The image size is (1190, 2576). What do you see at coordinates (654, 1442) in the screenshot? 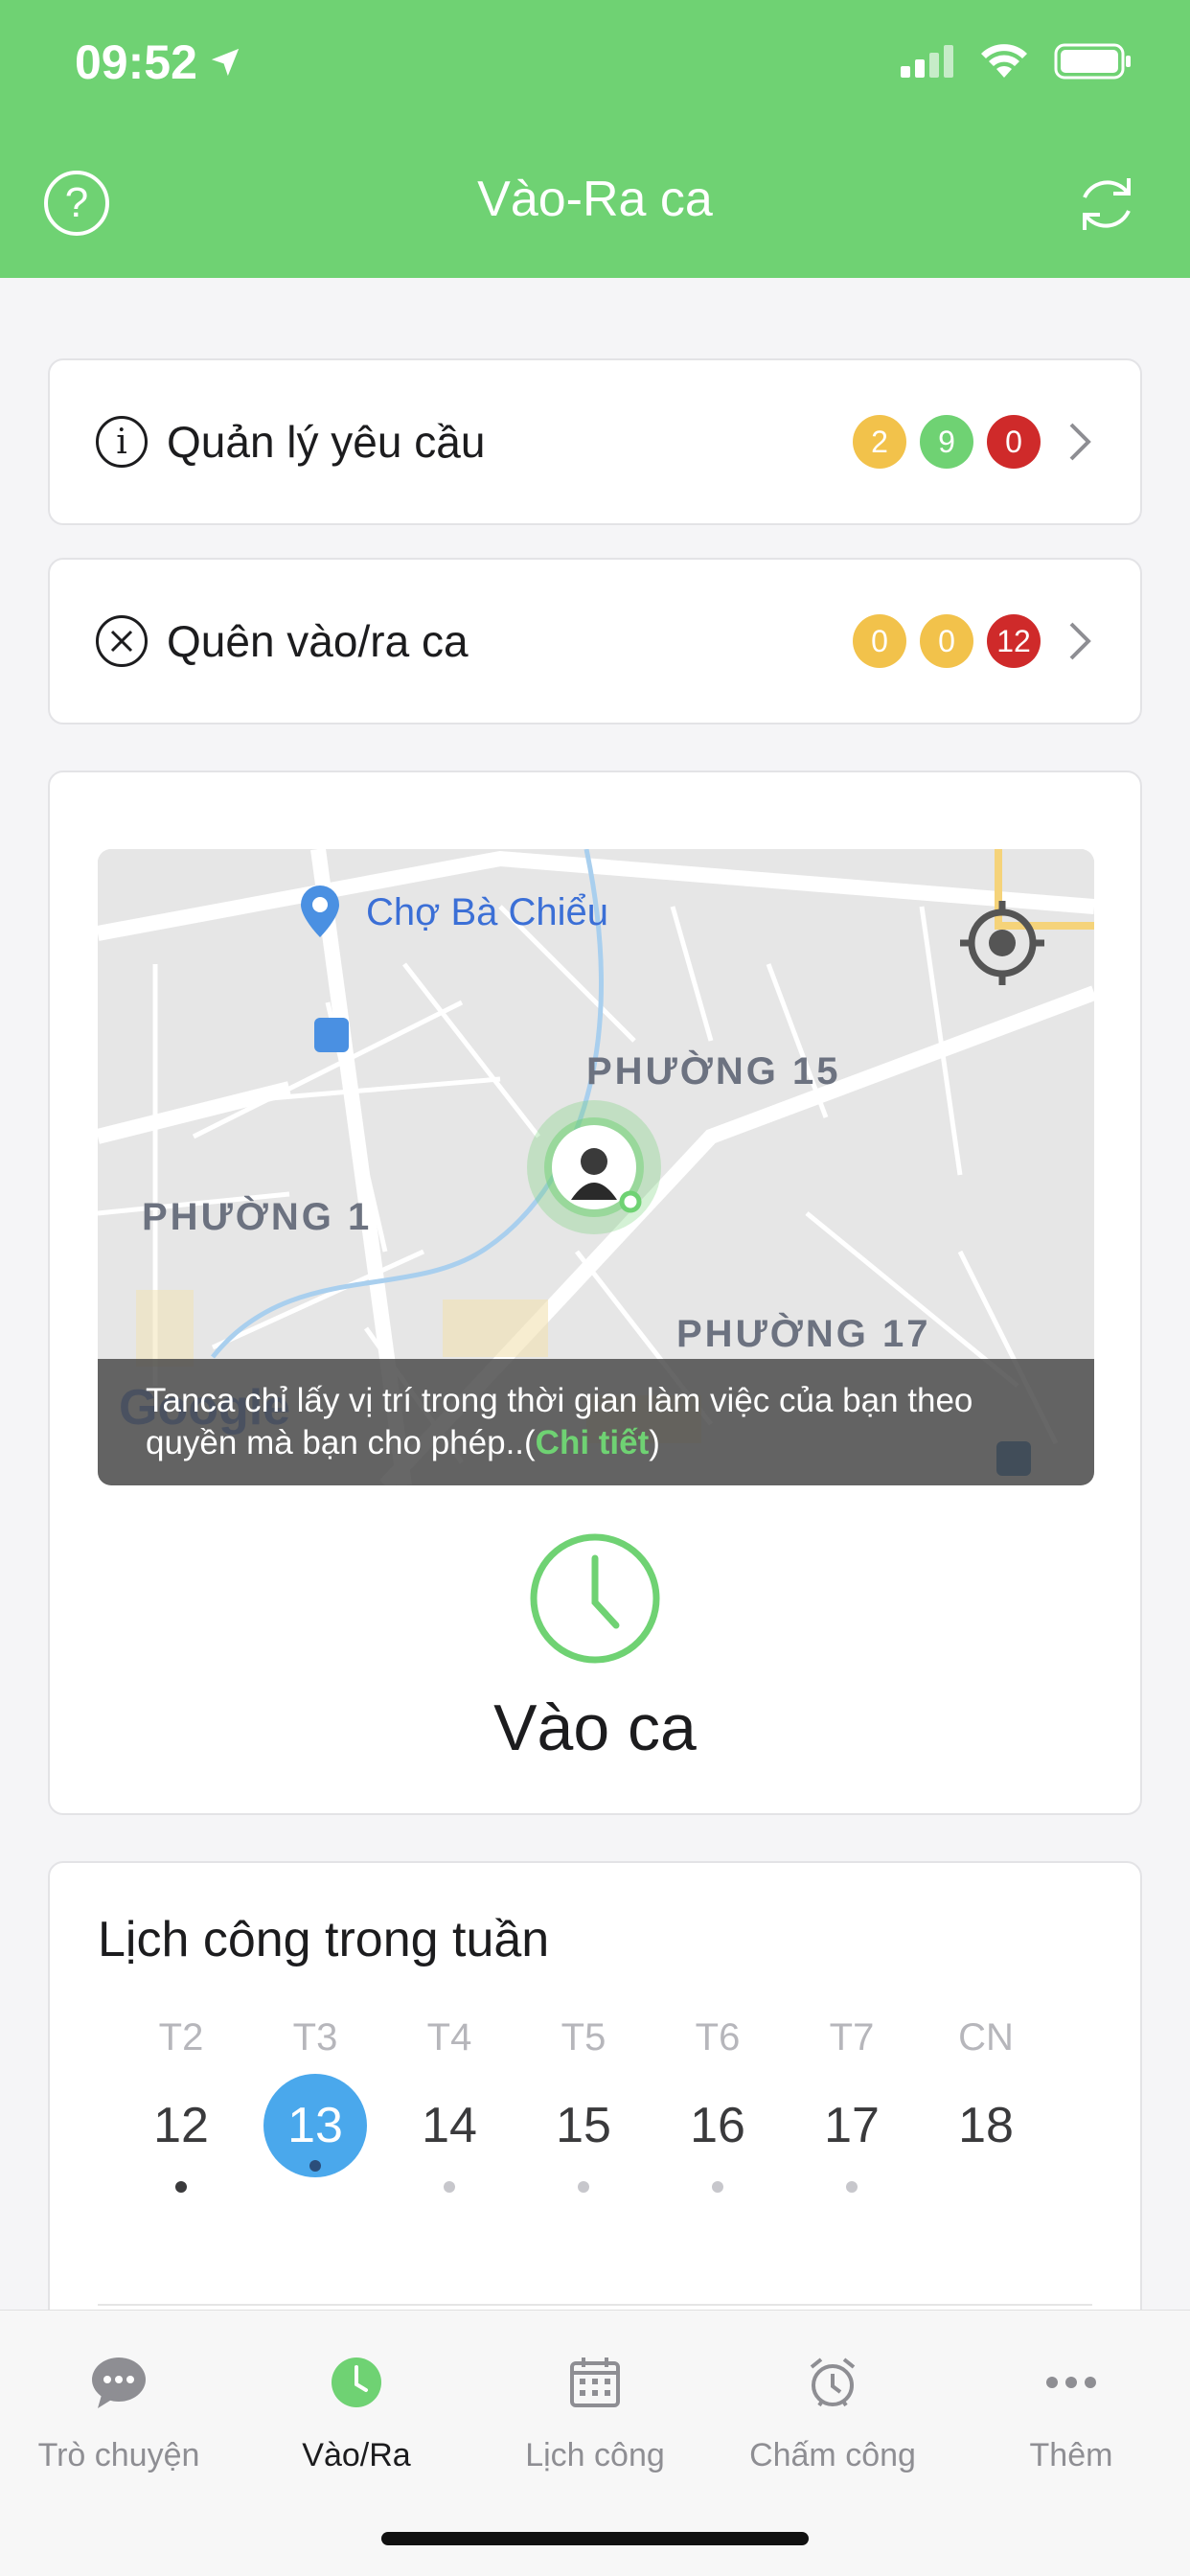
I see `notice-close-paren: )` at bounding box center [654, 1442].